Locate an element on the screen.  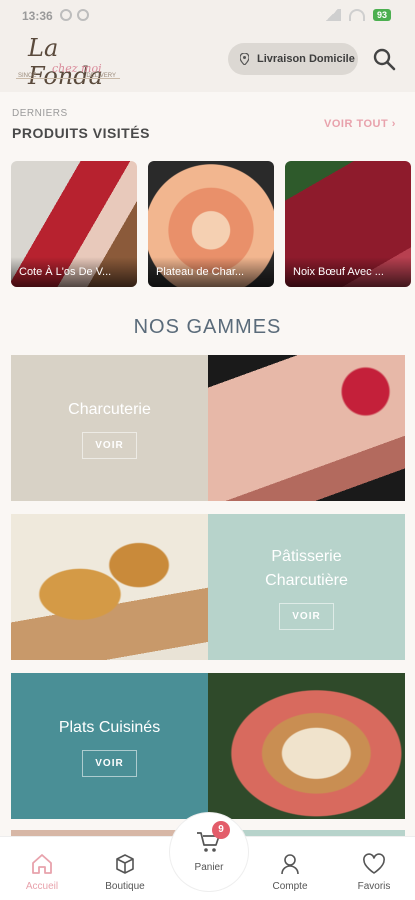
brand-logo: La Fonda chez moi SINCE DELIVERY is located at coordinates (68, 62).